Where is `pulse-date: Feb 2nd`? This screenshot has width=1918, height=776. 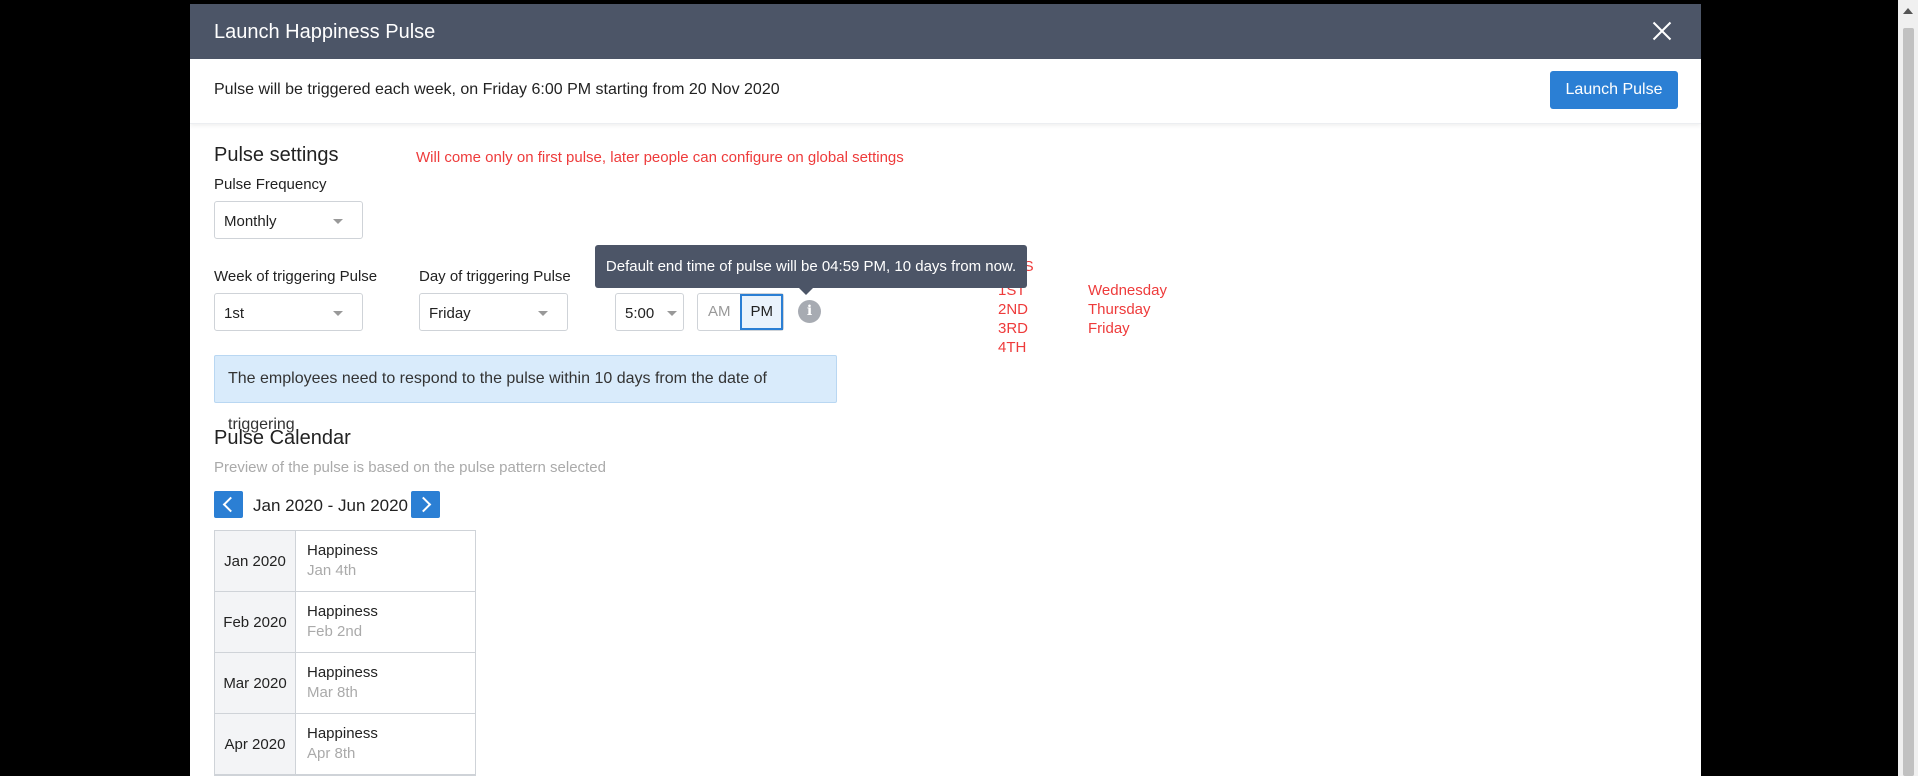
pulse-date: Feb 2nd is located at coordinates (335, 631).